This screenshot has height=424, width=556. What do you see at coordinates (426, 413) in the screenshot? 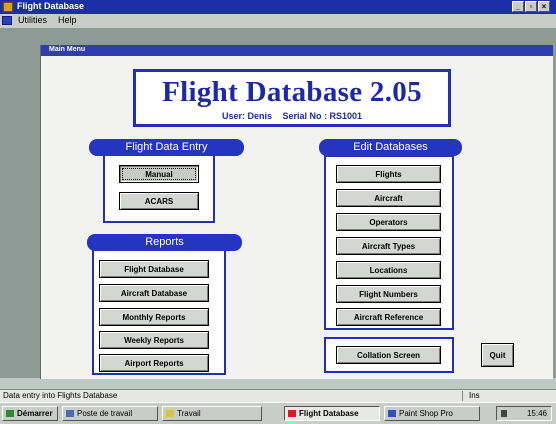
I see `taskbar-item-label: Paint Shop Pro` at bounding box center [426, 413].